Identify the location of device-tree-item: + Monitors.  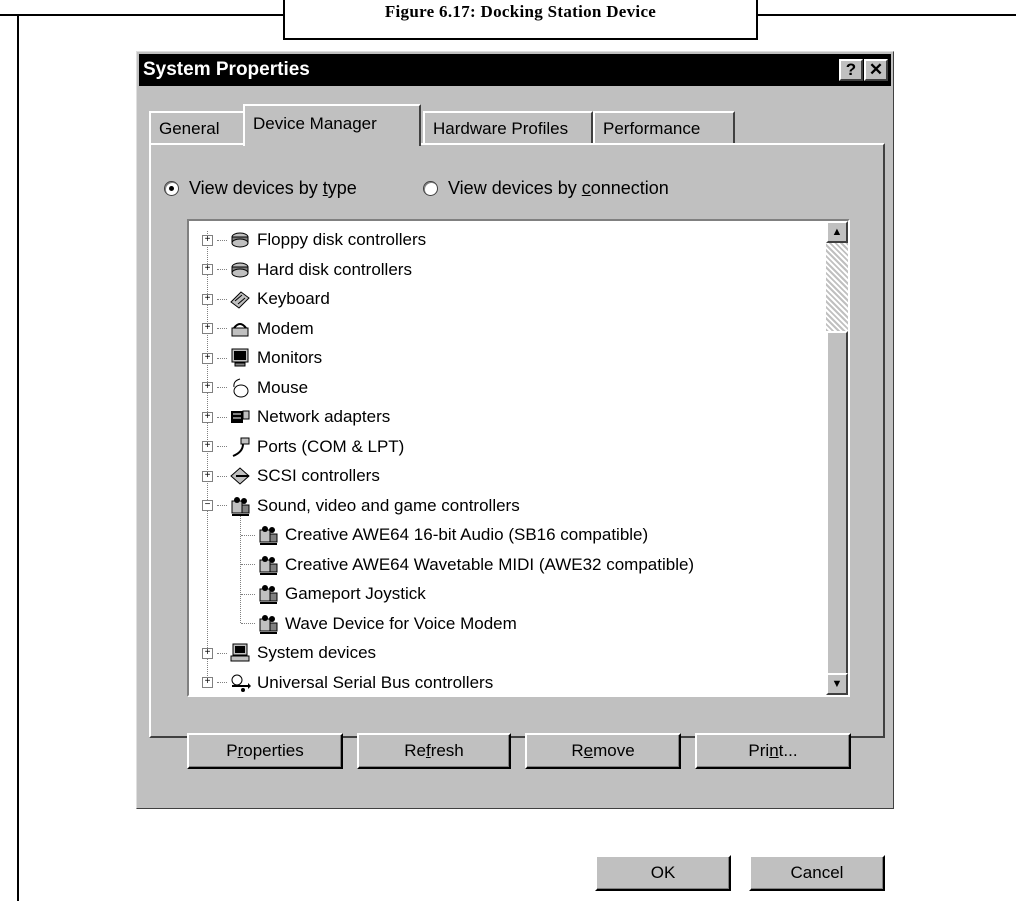
(262, 358).